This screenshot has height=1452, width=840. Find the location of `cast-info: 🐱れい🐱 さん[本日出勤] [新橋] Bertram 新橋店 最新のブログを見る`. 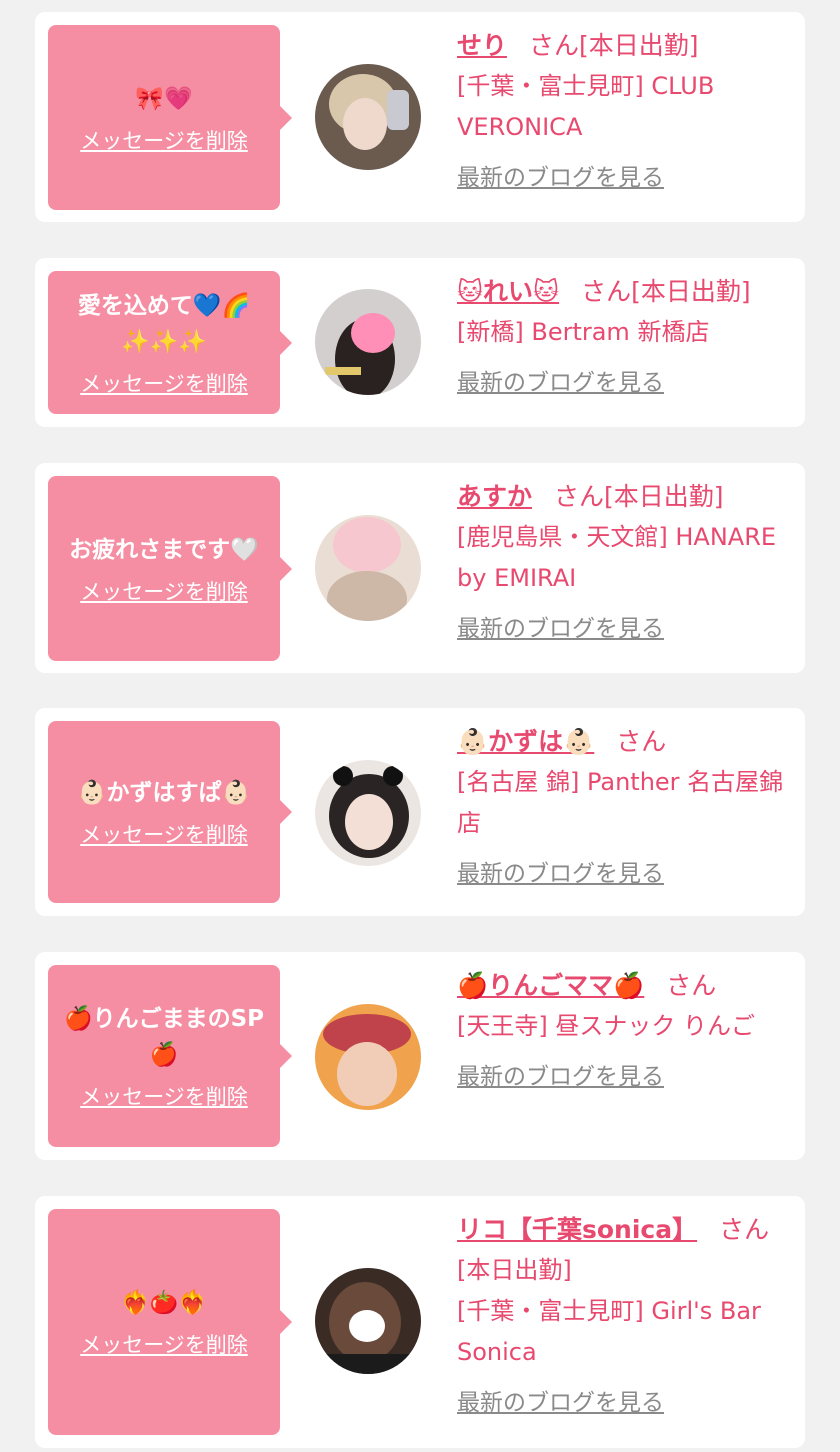

cast-info: 🐱れい🐱 さん[本日出勤] [新橋] Bertram 新橋店 最新のブログを見る is located at coordinates (624, 334).